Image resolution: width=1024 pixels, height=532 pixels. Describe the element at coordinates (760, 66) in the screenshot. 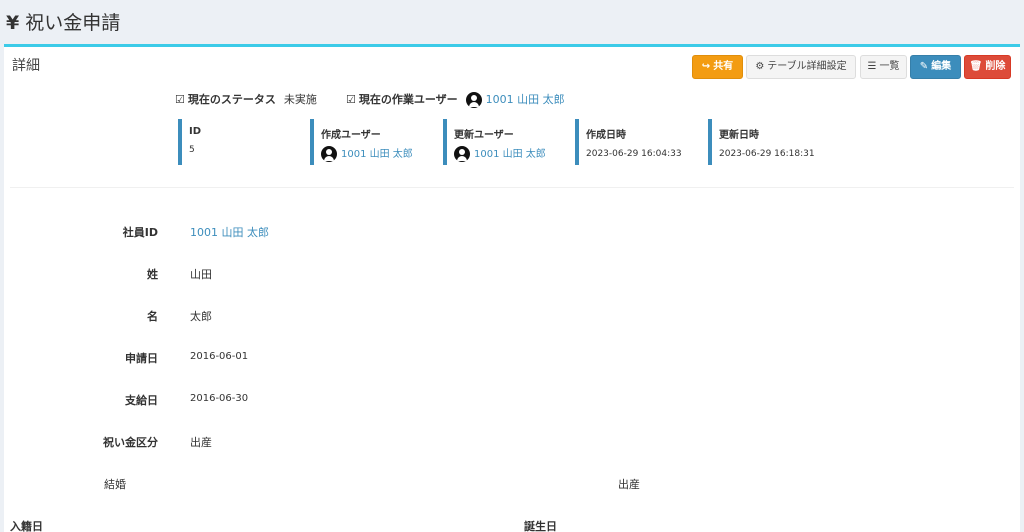

I see `gear-icon: ⚙` at that location.